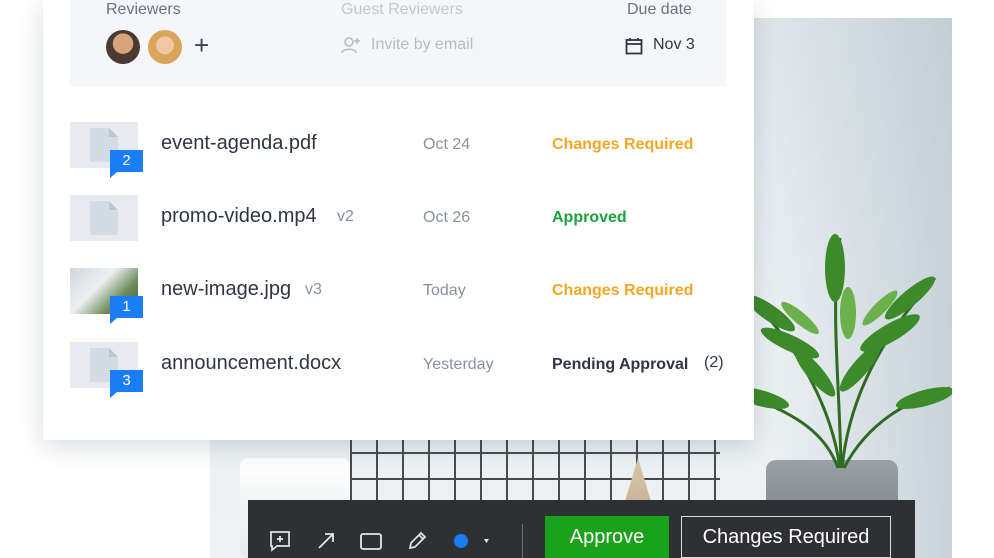 The height and width of the screenshot is (558, 994). Describe the element at coordinates (126, 384) in the screenshot. I see `comment-count-badge: 3` at that location.